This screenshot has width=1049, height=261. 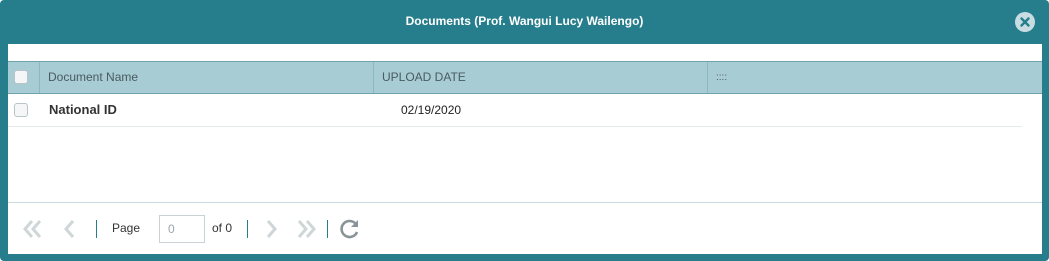 What do you see at coordinates (21, 110) in the screenshot?
I see `row-checkbox` at bounding box center [21, 110].